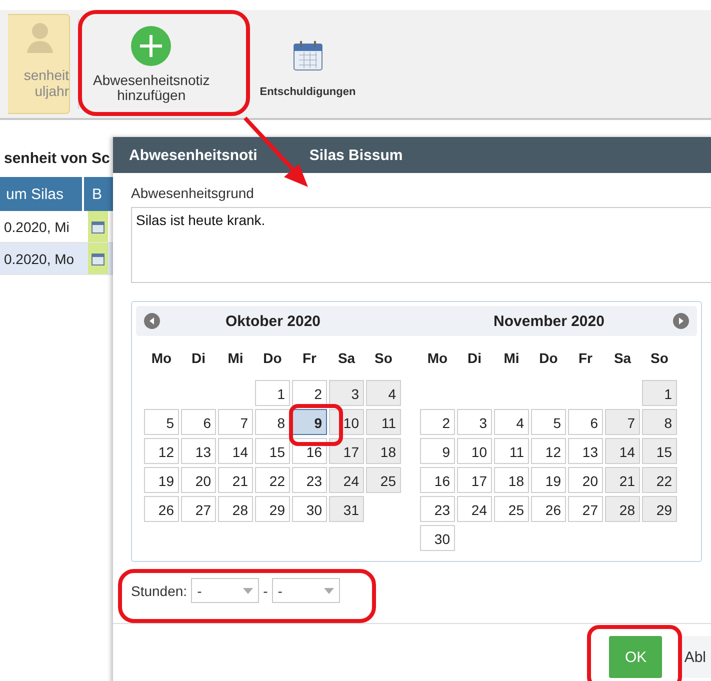 The height and width of the screenshot is (681, 711). What do you see at coordinates (346, 509) in the screenshot?
I see `day-cell: 31` at bounding box center [346, 509].